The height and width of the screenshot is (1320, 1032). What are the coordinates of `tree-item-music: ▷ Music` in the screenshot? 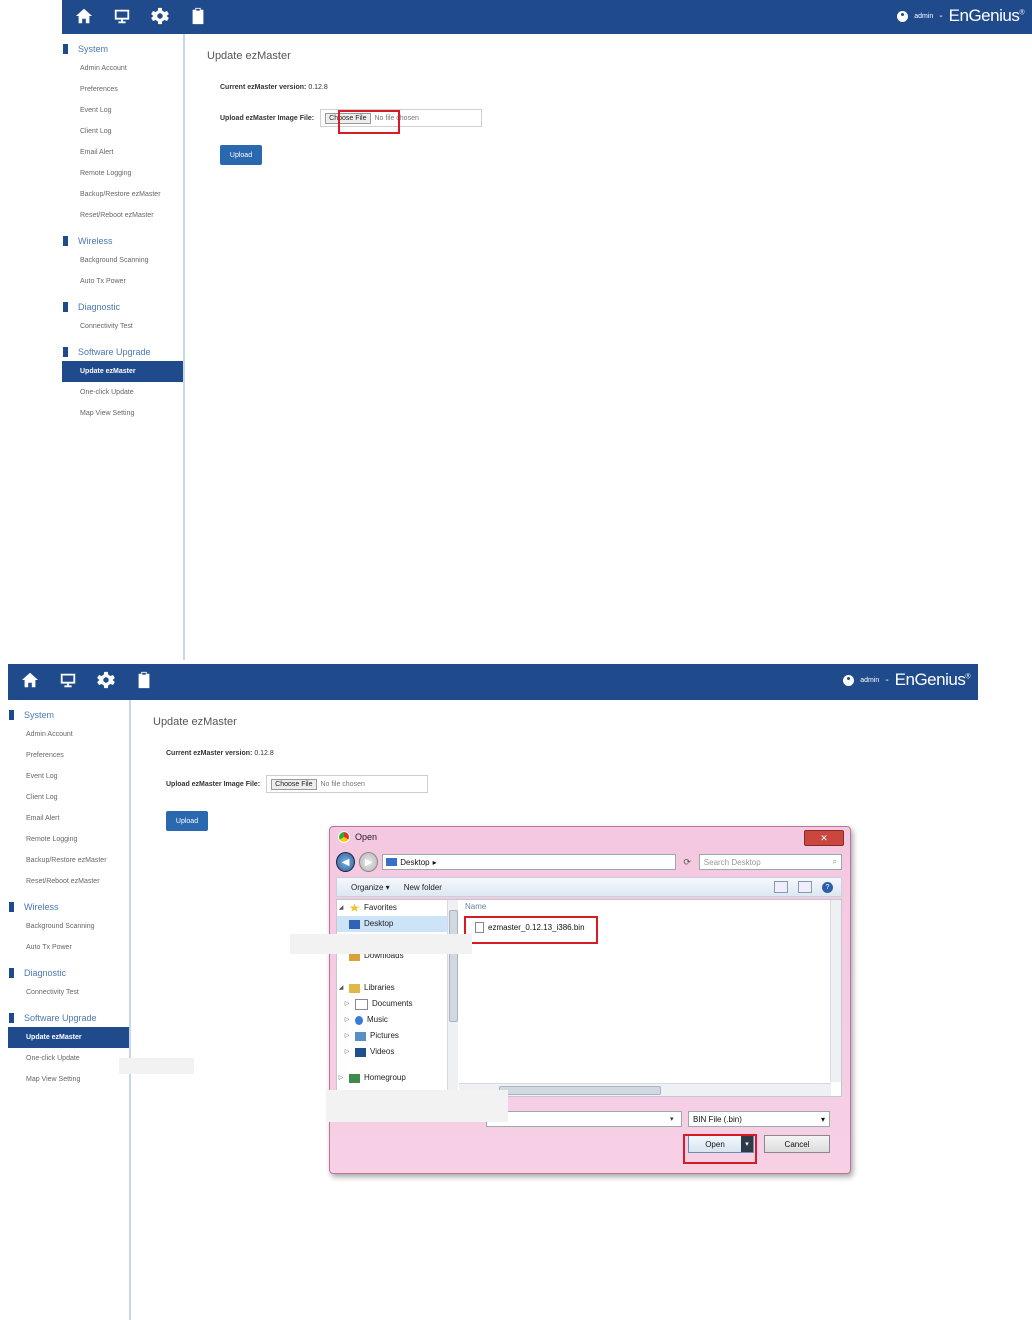 It's located at (397, 1020).